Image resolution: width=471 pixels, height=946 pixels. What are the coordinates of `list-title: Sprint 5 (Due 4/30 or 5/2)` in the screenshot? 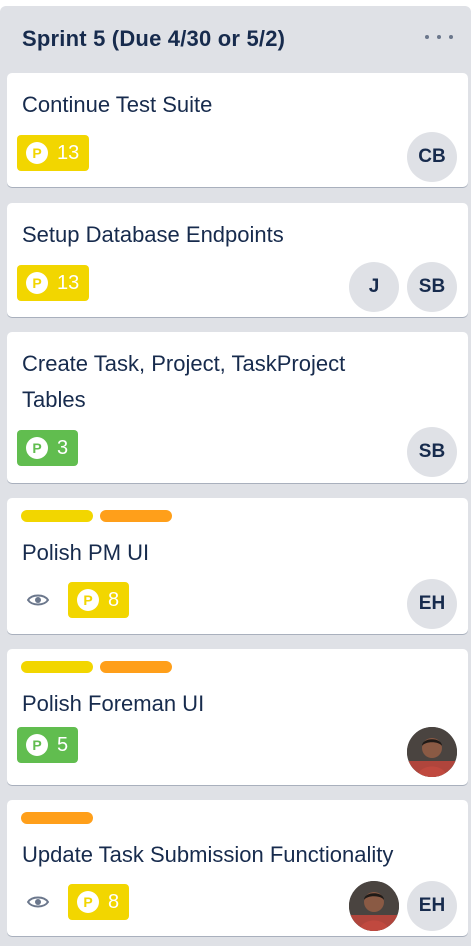 It's located at (153, 39).